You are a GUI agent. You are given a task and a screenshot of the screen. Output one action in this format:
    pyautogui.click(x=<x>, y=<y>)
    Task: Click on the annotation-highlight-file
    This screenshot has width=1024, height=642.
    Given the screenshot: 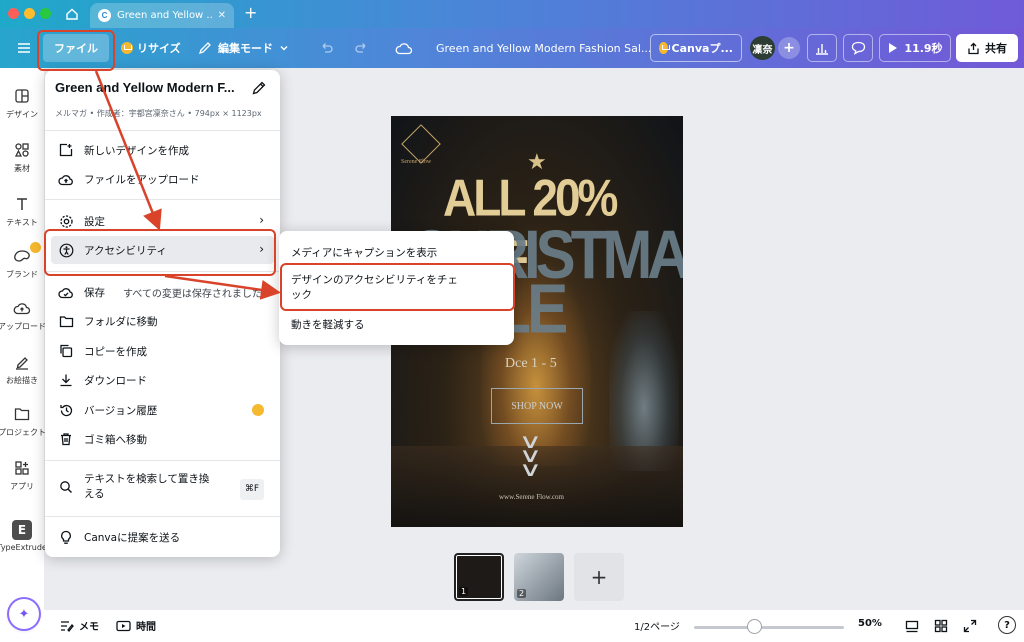 What is the action you would take?
    pyautogui.click(x=76, y=50)
    